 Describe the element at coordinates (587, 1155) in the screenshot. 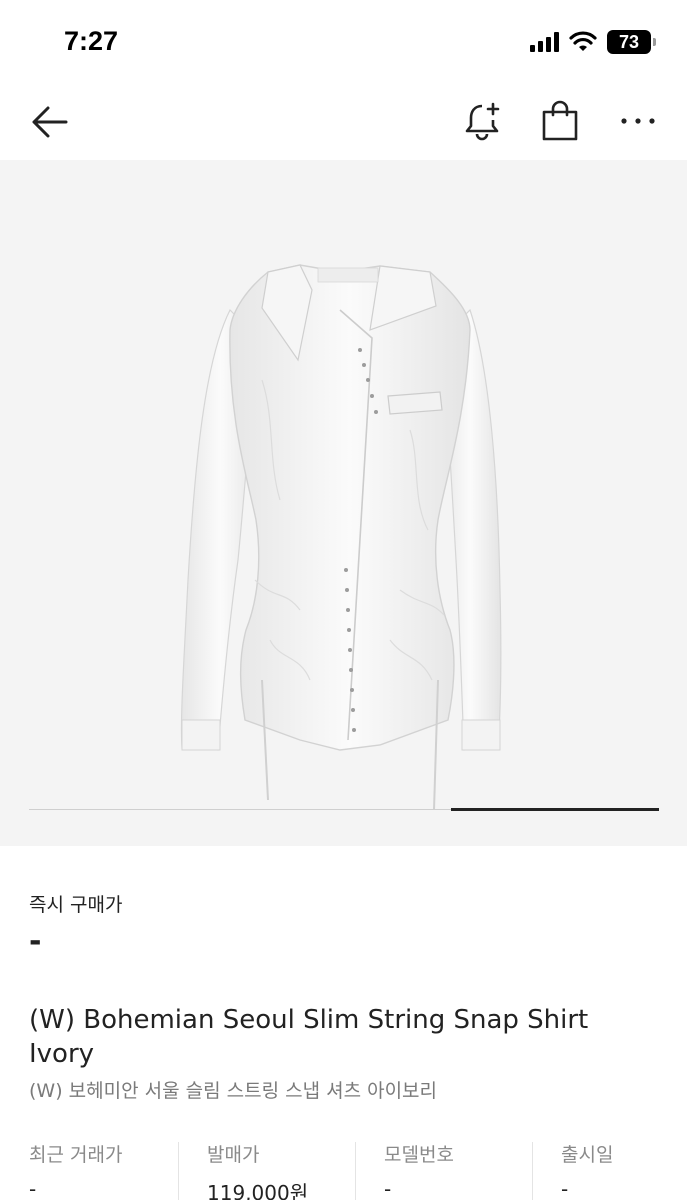

I see `spec-label: 출시일` at that location.